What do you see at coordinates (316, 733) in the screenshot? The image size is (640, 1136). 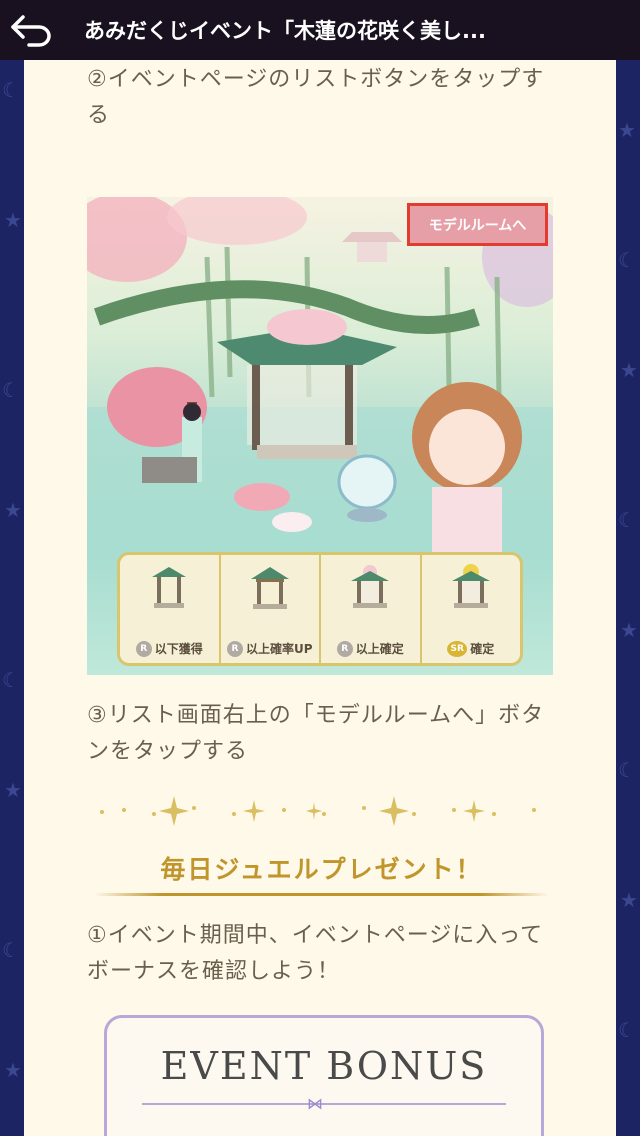 I see `step-3-text: ③リスト画面右上の「モデルルームへ」ボタンをタップする` at bounding box center [316, 733].